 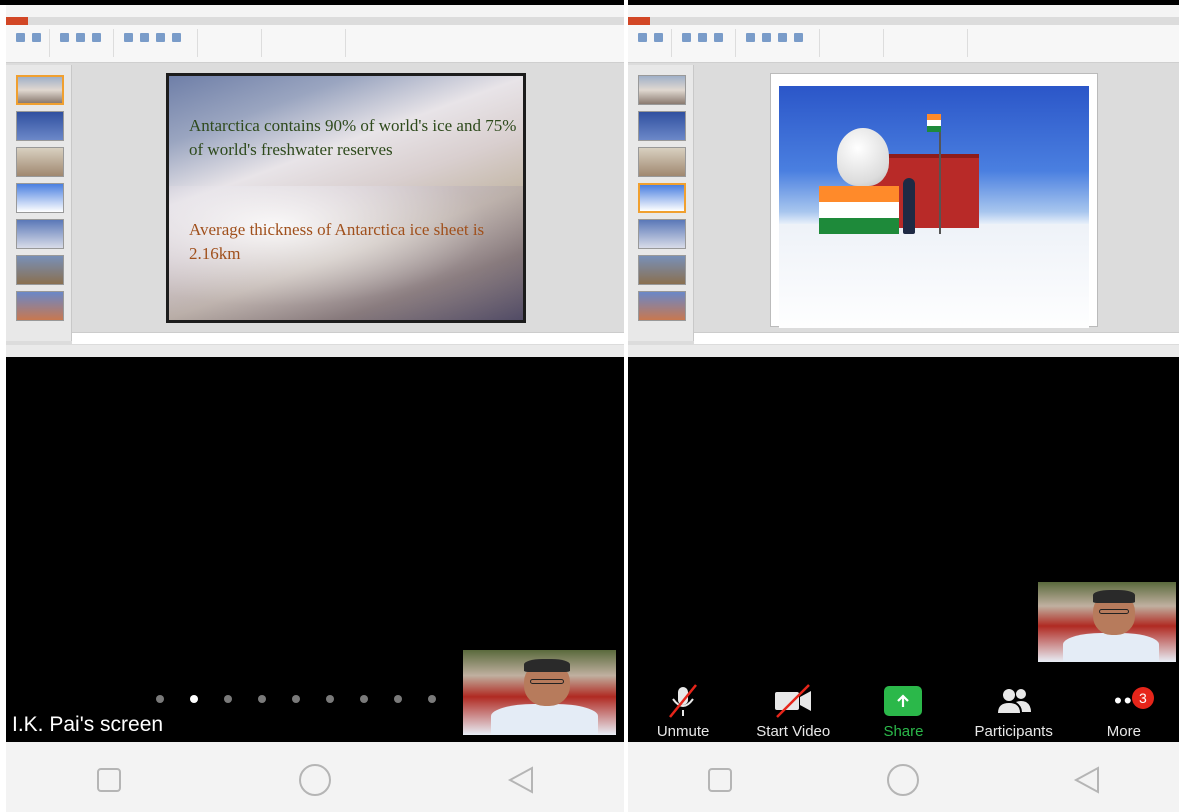 I want to click on share-button: Share, so click(x=903, y=711).